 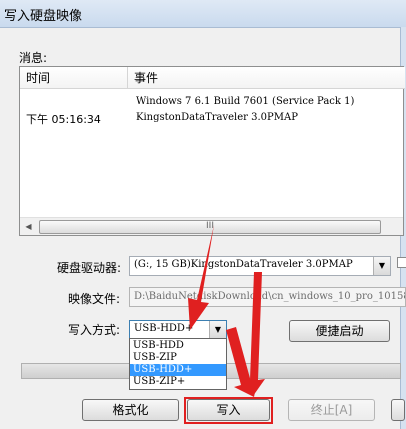 I want to click on partial-button, so click(x=398, y=410).